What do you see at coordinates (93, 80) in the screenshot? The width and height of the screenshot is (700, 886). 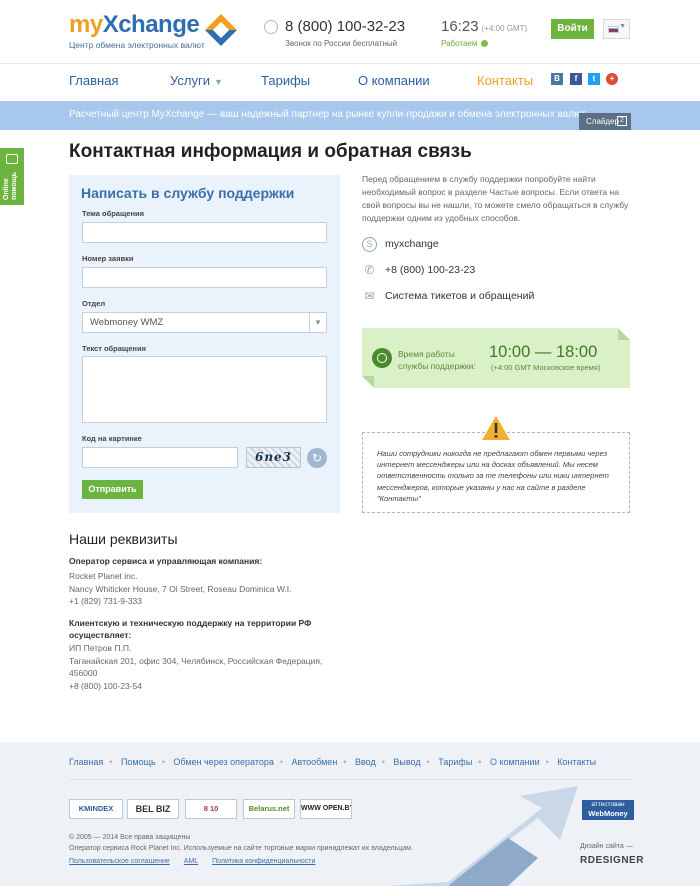 I see `nav-item-home: Главная` at bounding box center [93, 80].